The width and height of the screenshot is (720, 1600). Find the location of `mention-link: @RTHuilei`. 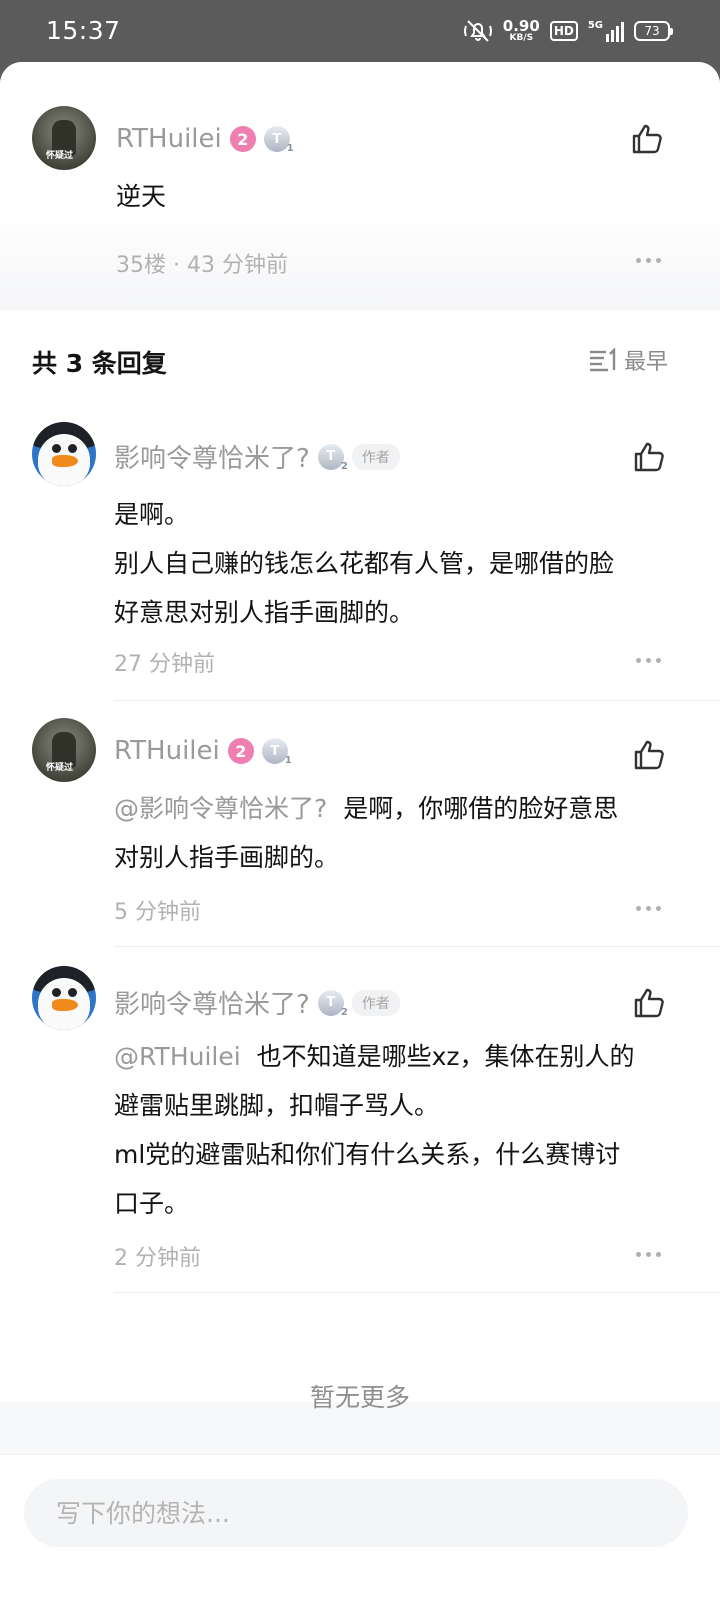

mention-link: @RTHuilei is located at coordinates (177, 1056).